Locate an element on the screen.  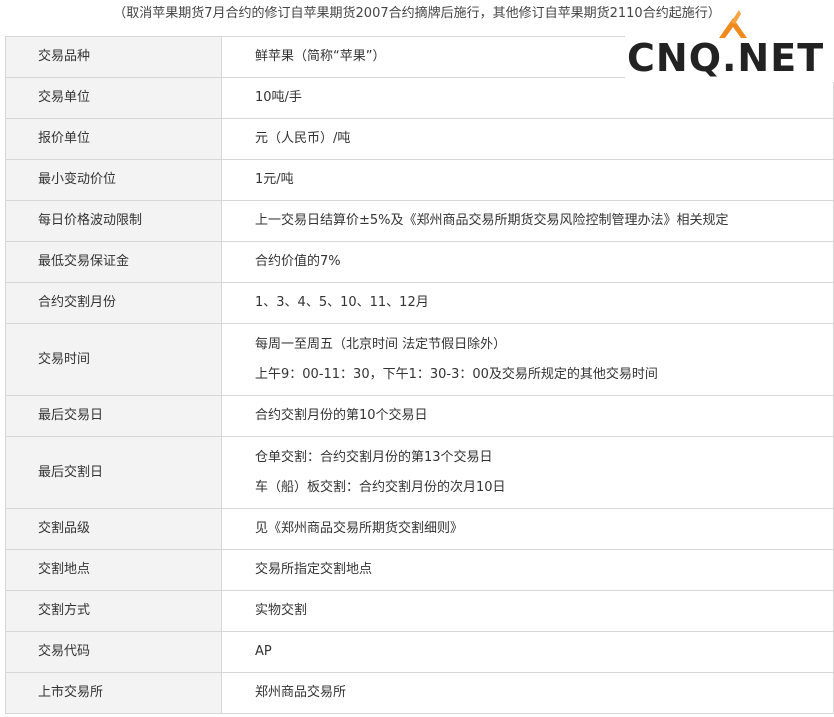
row-label: 每日价格波动限制 is located at coordinates (113, 221).